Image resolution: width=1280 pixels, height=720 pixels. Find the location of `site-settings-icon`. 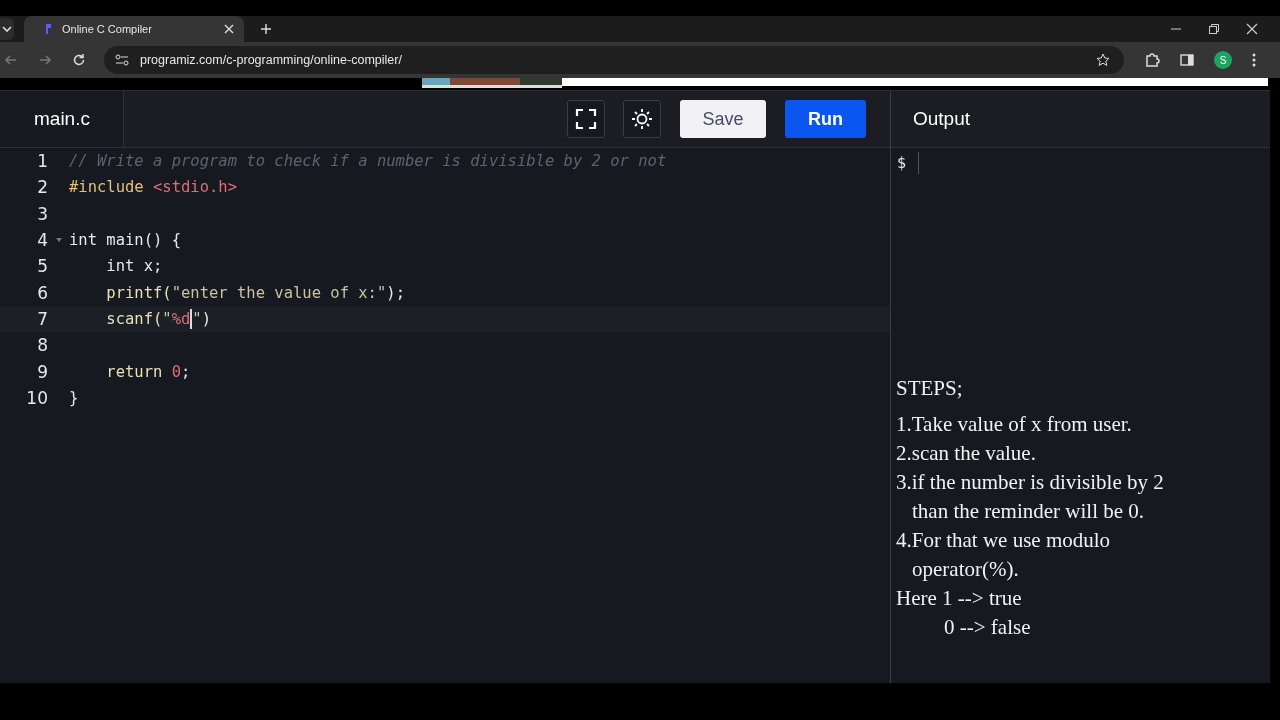

site-settings-icon is located at coordinates (122, 60).